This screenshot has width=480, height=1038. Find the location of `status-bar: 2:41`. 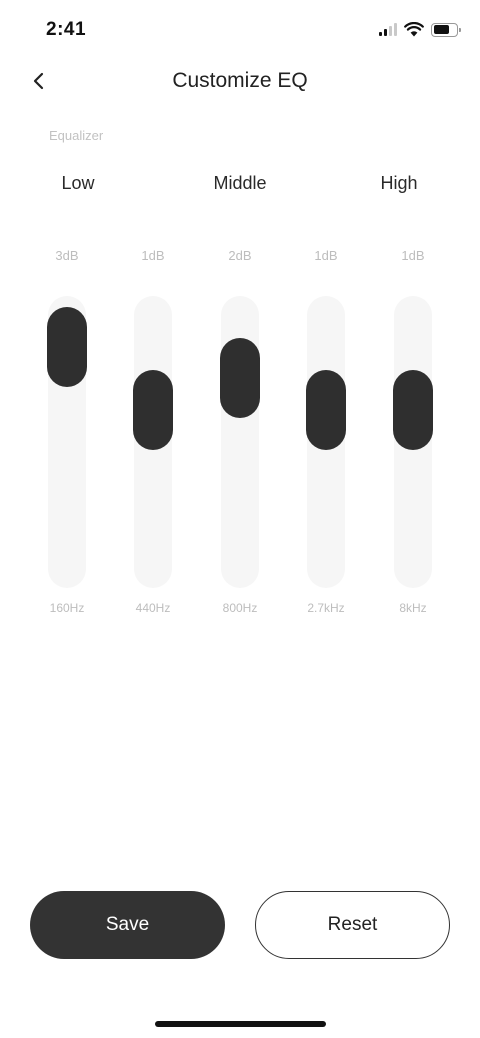

status-bar: 2:41 is located at coordinates (240, 30).